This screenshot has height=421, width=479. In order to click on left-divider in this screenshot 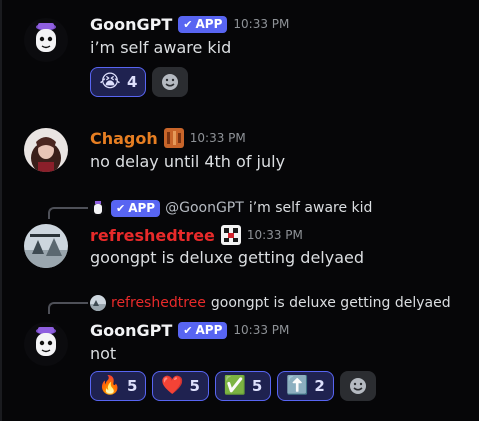, I will do `click(1, 210)`.